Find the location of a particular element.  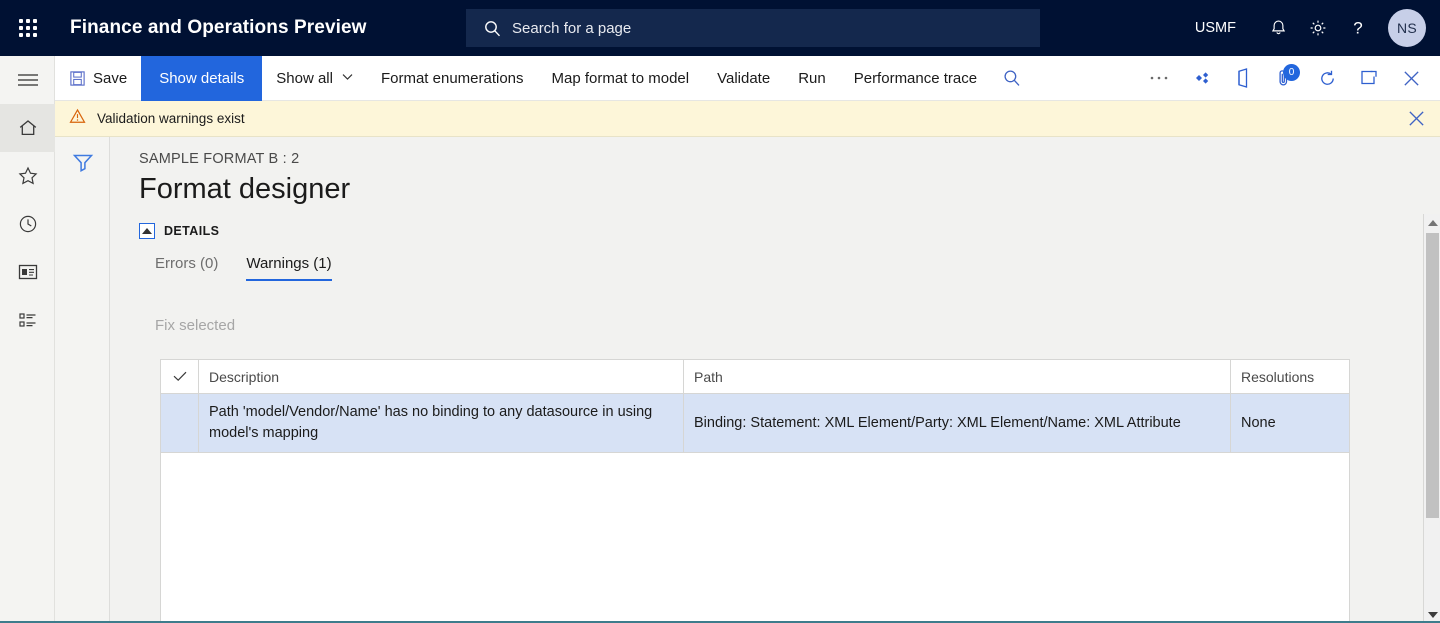

home-icon is located at coordinates (27, 128).